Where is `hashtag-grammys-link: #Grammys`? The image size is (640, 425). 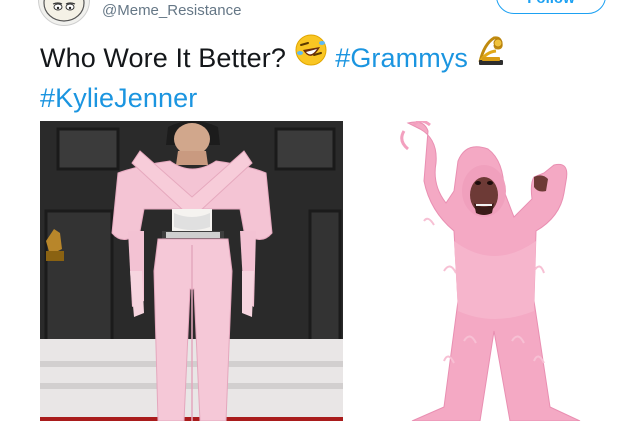 hashtag-grammys-link: #Grammys is located at coordinates (401, 58).